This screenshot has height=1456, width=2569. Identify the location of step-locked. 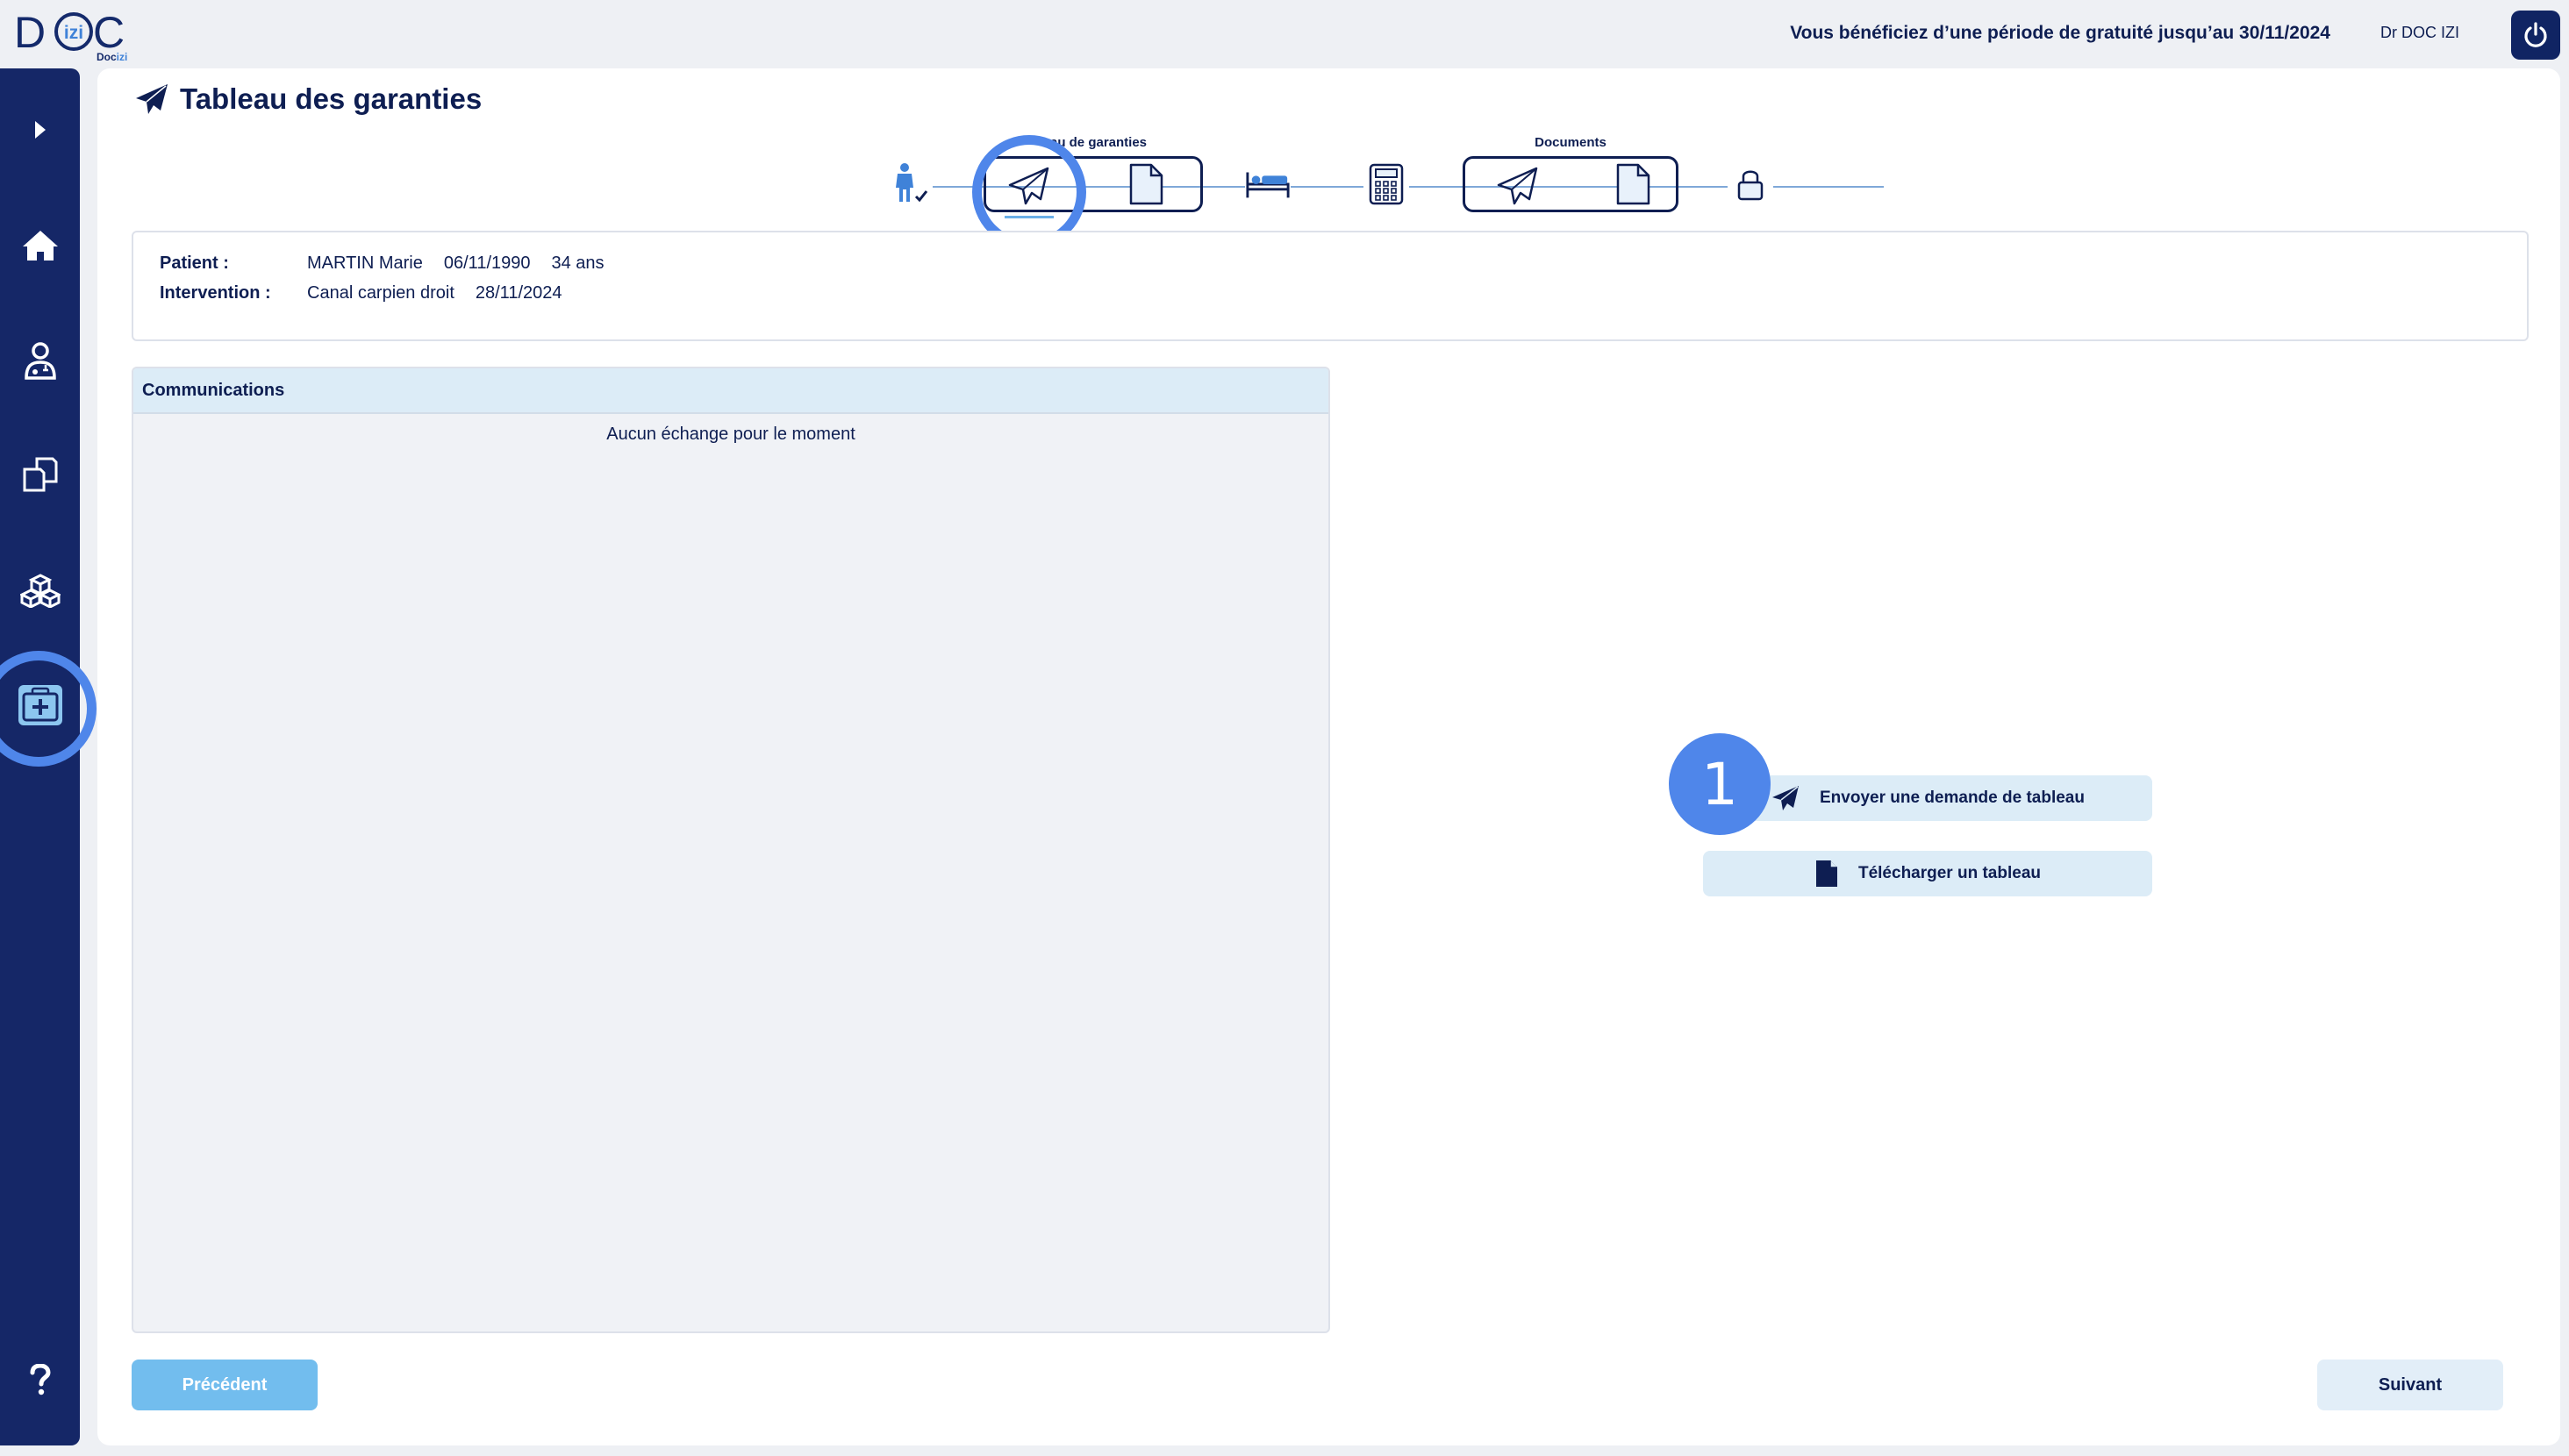
(1750, 184).